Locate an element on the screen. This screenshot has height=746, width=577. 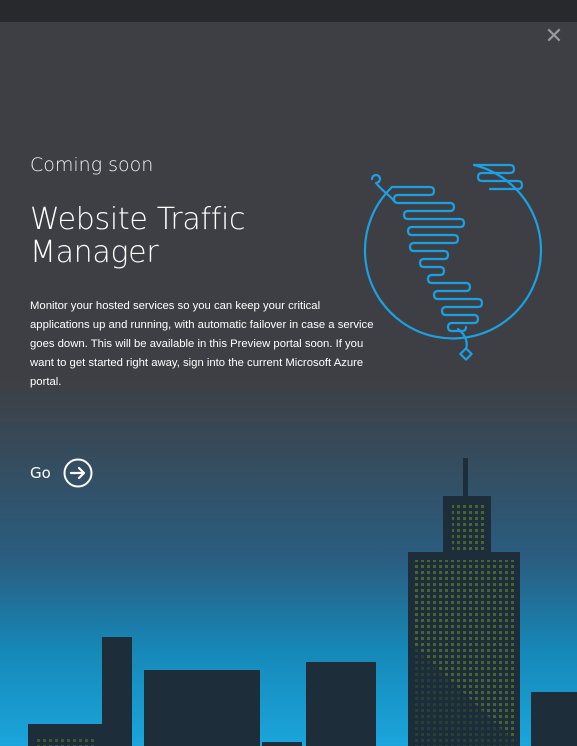
top-bar is located at coordinates (288, 11).